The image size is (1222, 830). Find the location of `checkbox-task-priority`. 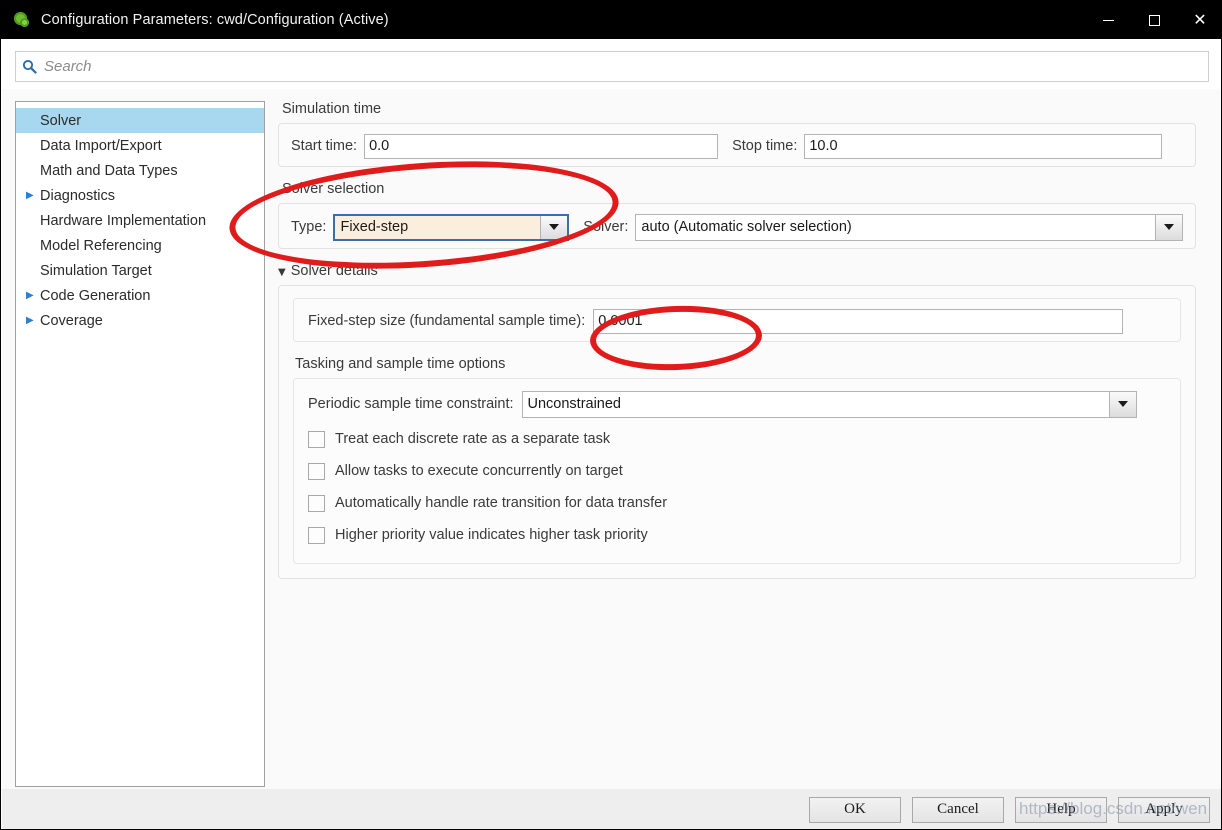

checkbox-task-priority is located at coordinates (316, 535).